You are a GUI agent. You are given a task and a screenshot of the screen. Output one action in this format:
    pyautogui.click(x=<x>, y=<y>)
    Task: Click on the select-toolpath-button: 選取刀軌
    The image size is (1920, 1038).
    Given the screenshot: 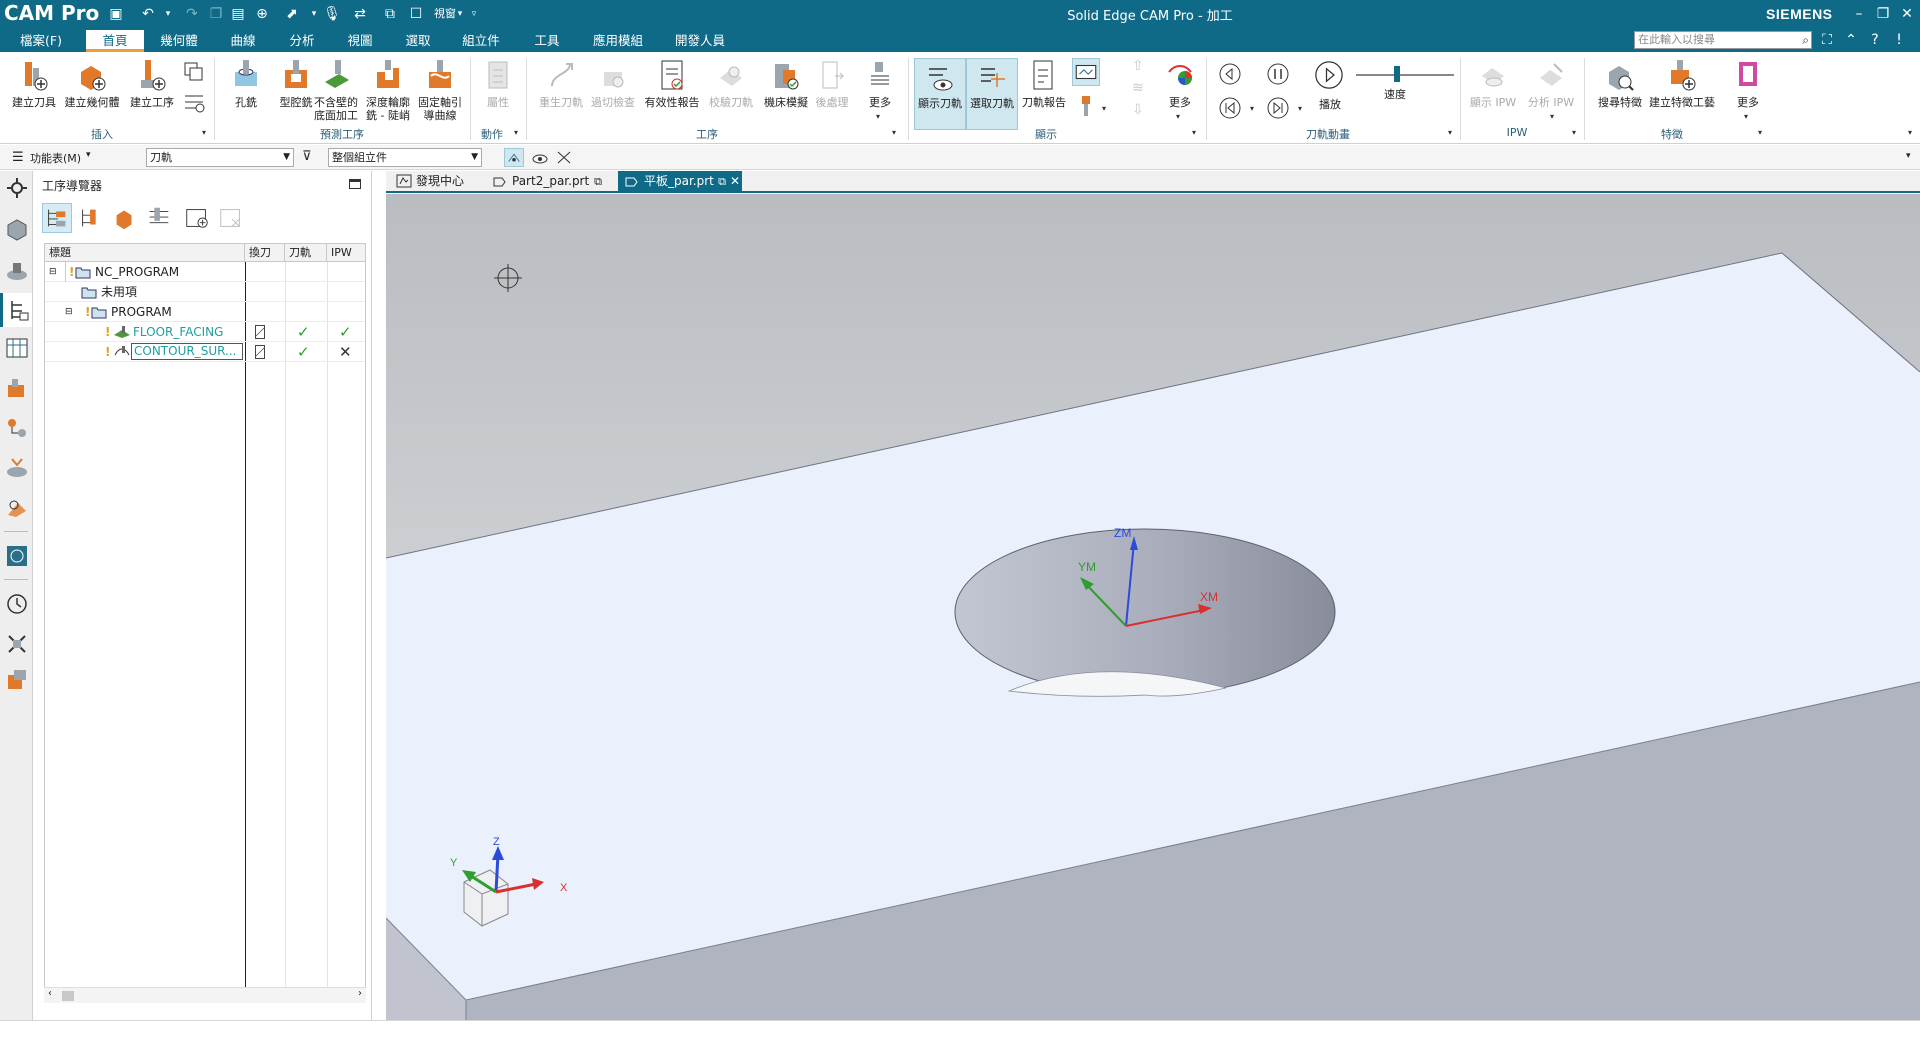 What is the action you would take?
    pyautogui.click(x=992, y=94)
    